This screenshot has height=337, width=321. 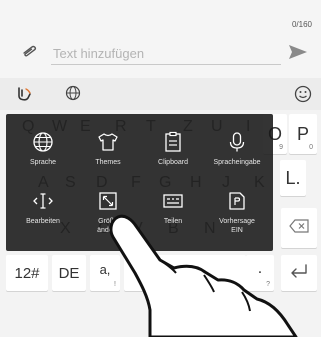 I want to click on period-key: .?, so click(x=260, y=273).